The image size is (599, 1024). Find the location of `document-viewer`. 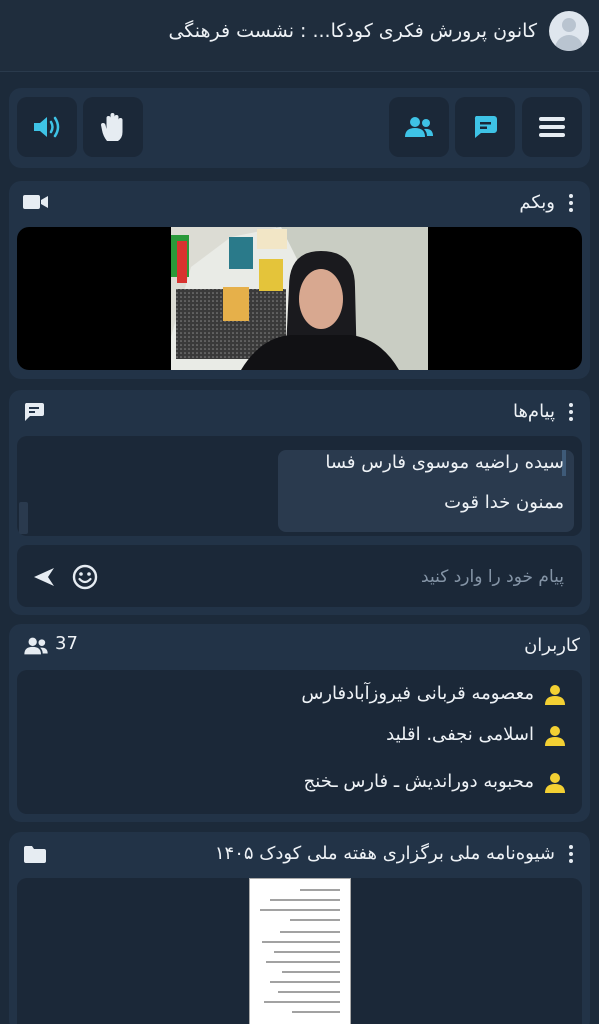

document-viewer is located at coordinates (299, 951).